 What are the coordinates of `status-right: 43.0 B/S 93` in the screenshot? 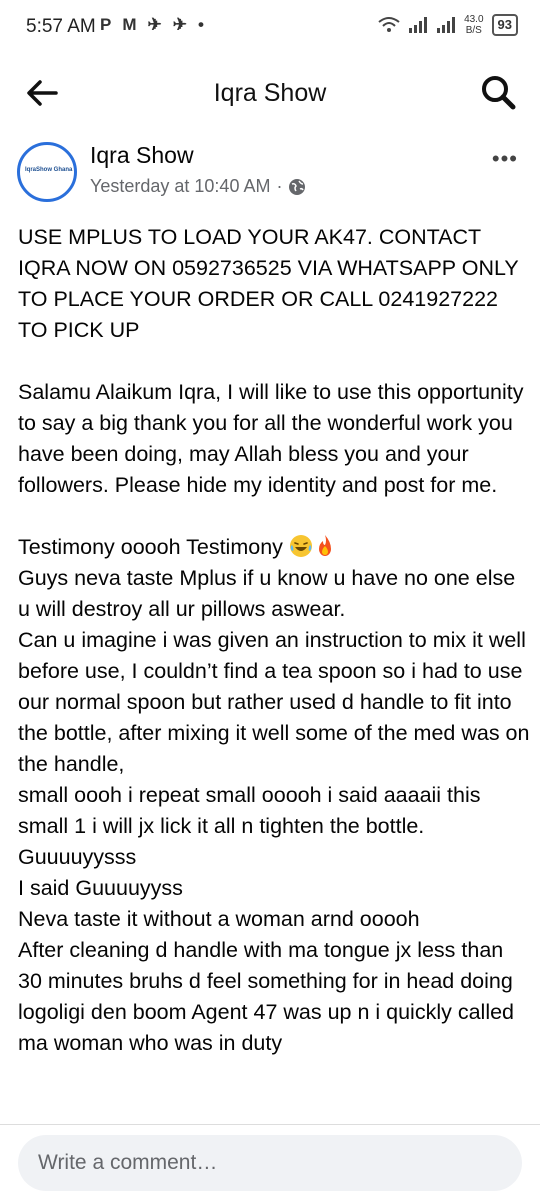 It's located at (448, 25).